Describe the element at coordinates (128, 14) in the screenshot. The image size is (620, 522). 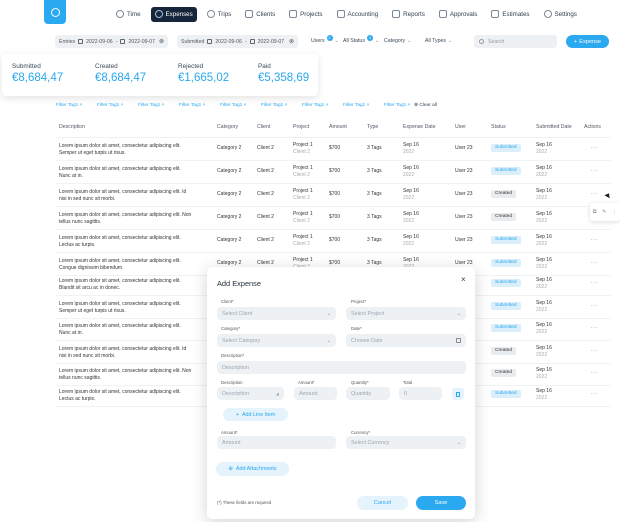
I see `nav-time: Time` at that location.